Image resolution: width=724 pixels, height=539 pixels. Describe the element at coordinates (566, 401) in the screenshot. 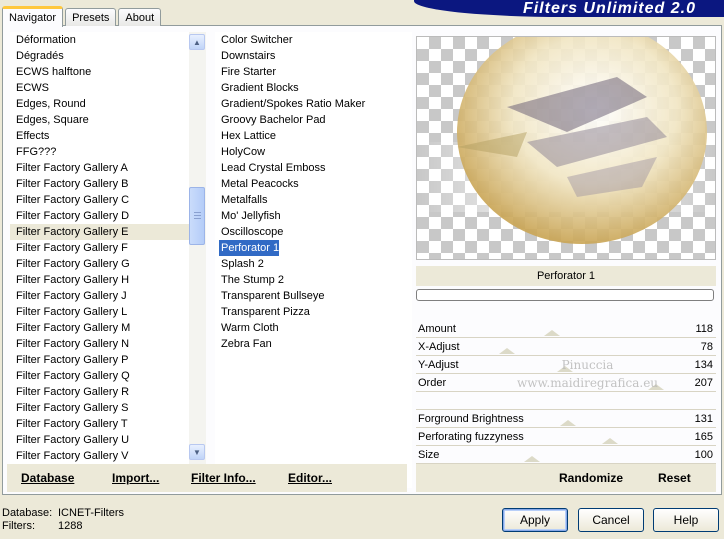

I see `param-row` at that location.